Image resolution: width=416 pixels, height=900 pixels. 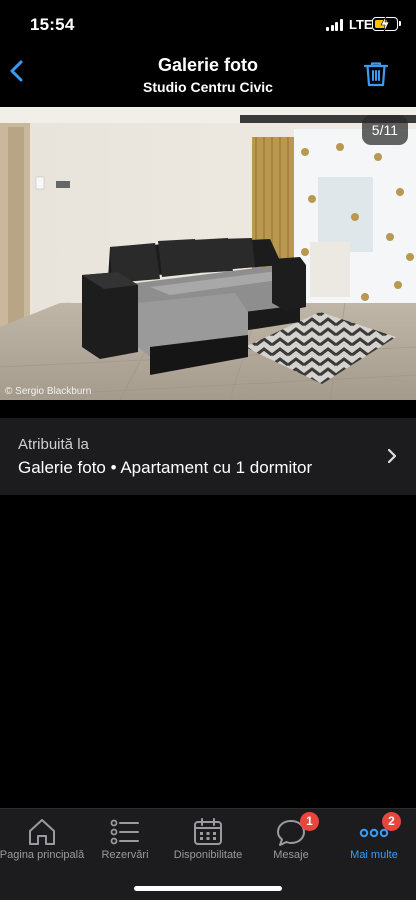 I want to click on tab-availability: Disponibilitate, so click(x=208, y=844).